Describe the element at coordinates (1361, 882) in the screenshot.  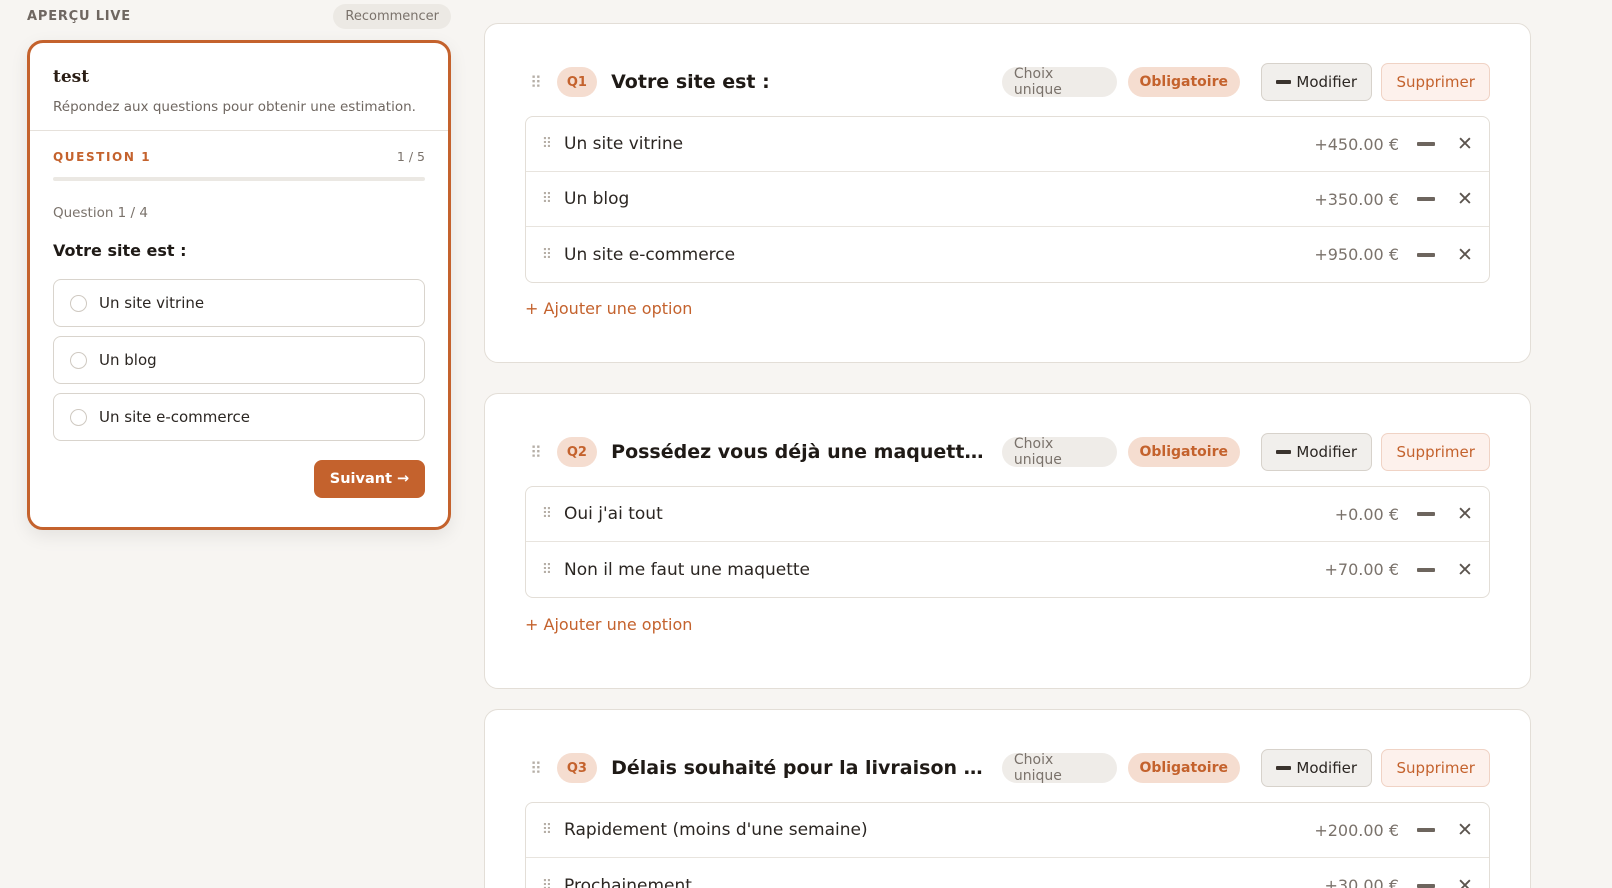
I see `option-price: +30.00 €` at that location.